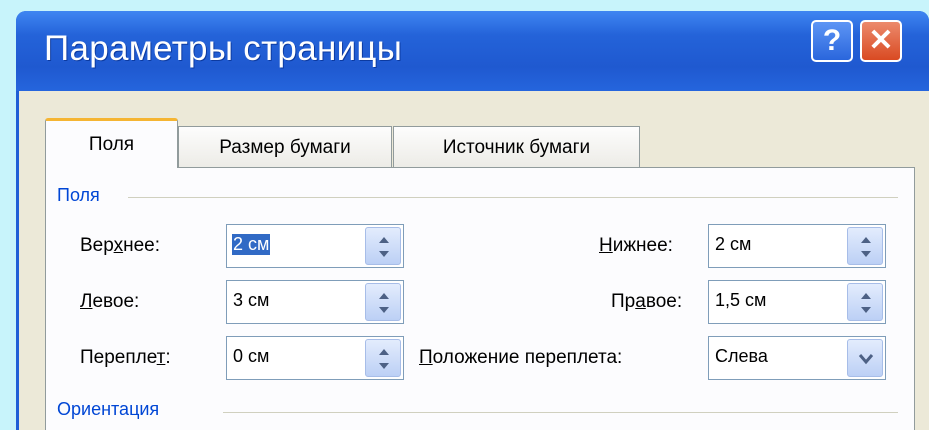  I want to click on bottom-margin-spin-button, so click(865, 246).